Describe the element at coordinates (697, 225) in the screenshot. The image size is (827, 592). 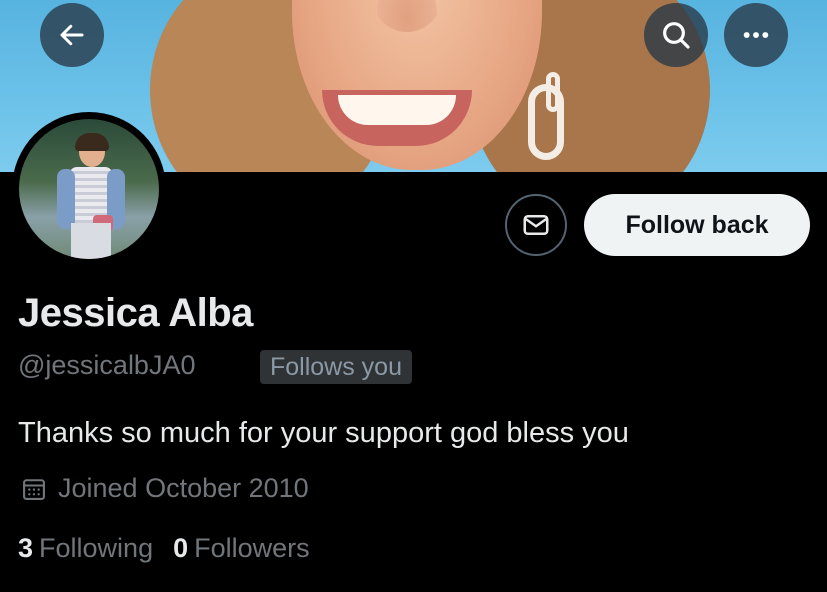
I see `follow-back-button: Follow back` at that location.